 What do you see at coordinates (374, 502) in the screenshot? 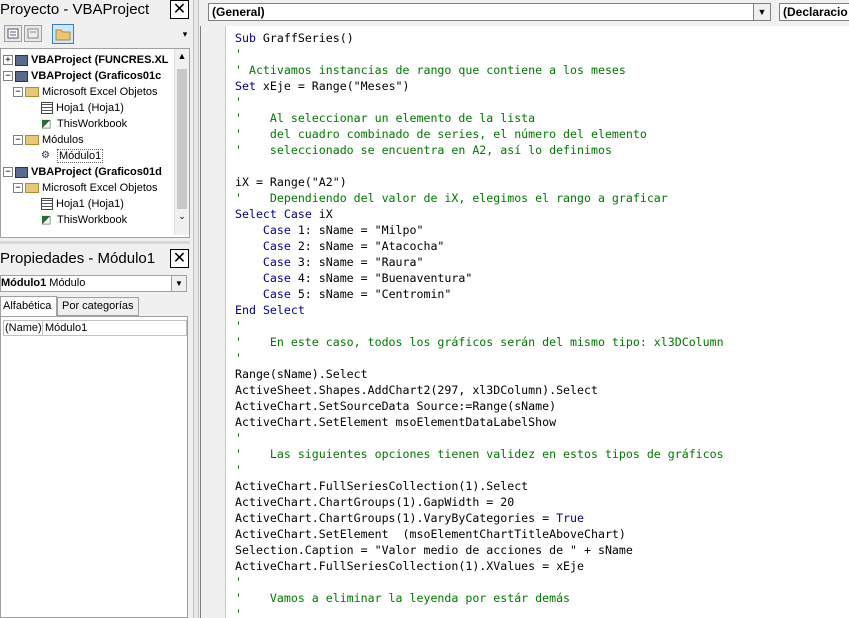
I see `code-line: ActiveChart.ChartGroups(1).GapWidth = 20` at bounding box center [374, 502].